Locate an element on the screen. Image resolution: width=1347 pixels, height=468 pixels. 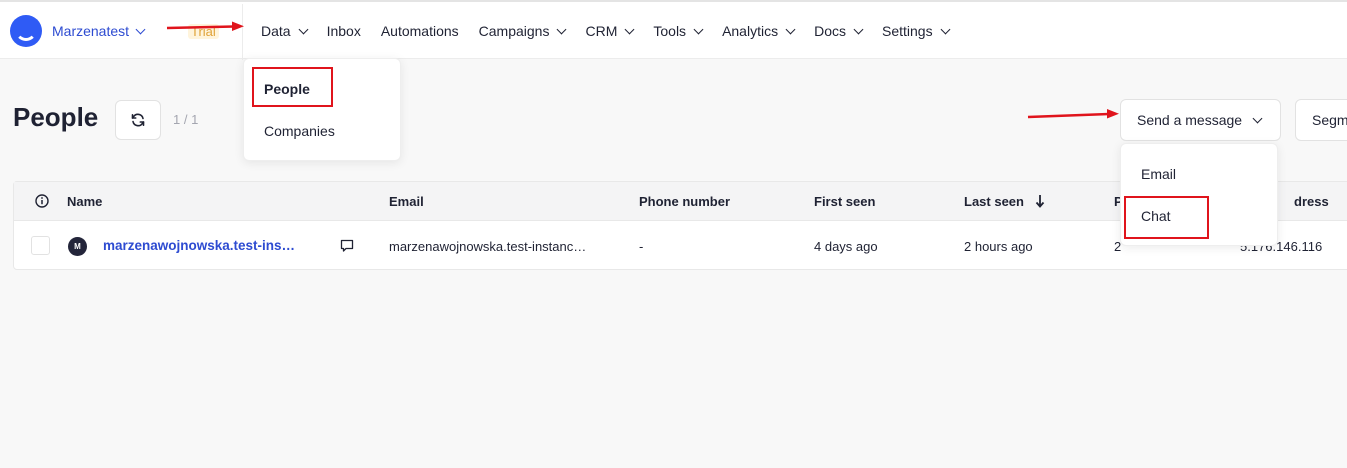
workspace-switcher: Marzenatest is located at coordinates (99, 31).